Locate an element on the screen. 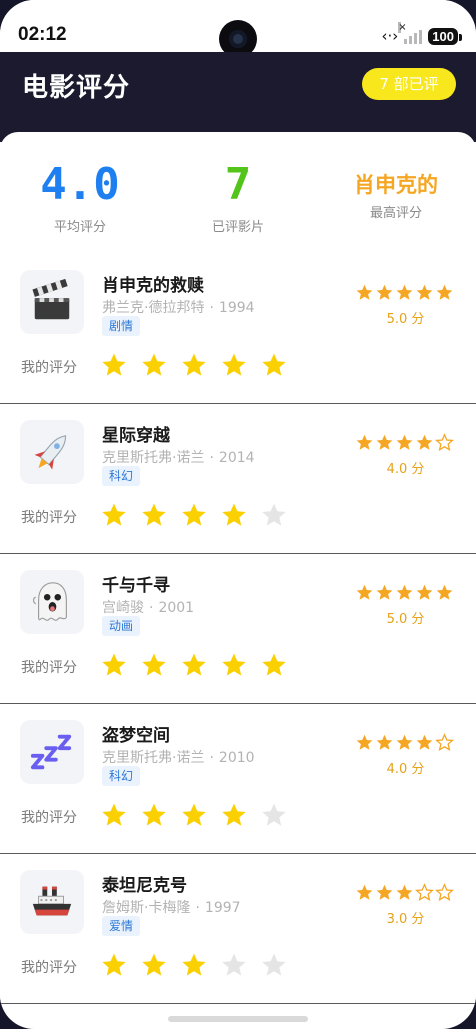 The image size is (476, 1029). movie-meta: 克里斯托弗·诺兰 · 2010 is located at coordinates (178, 757).